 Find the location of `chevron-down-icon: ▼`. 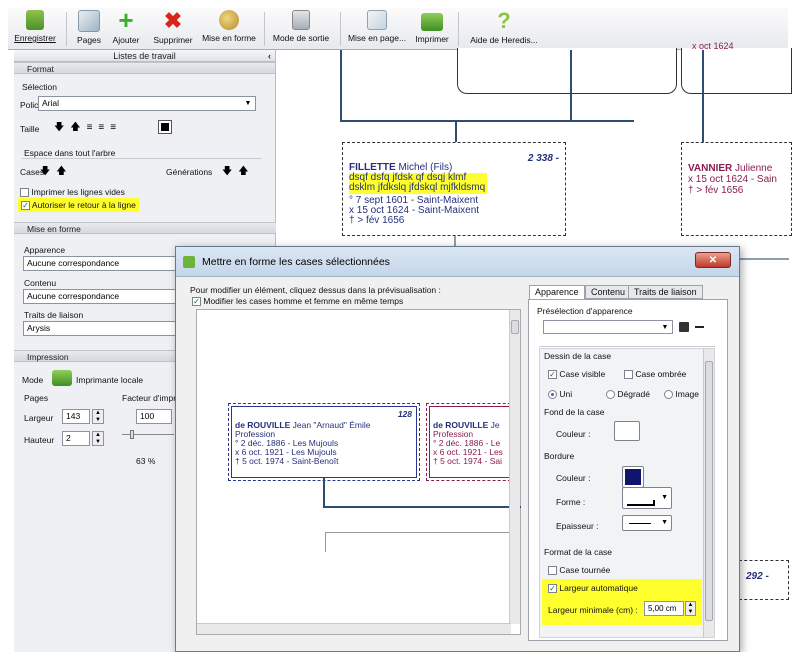

chevron-down-icon: ▼ is located at coordinates (665, 327).